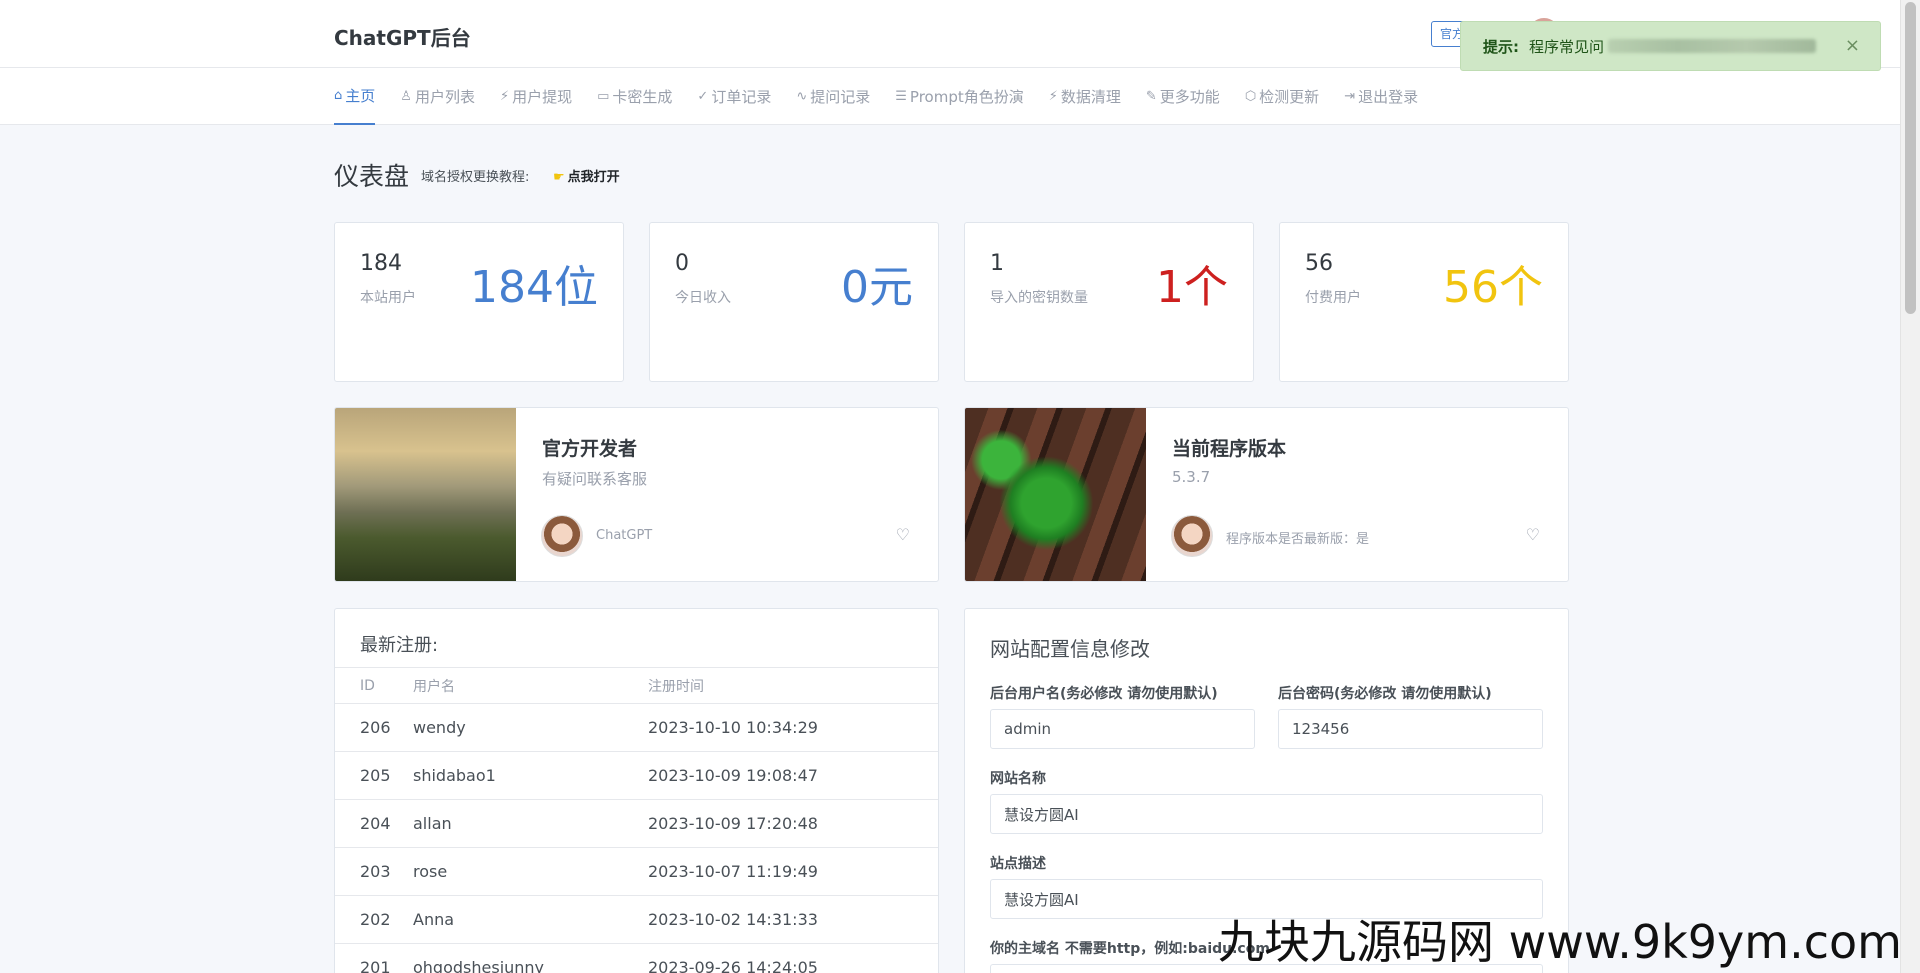  What do you see at coordinates (1189, 97) in the screenshot?
I see `nav-item-label: 更多功能` at bounding box center [1189, 97].